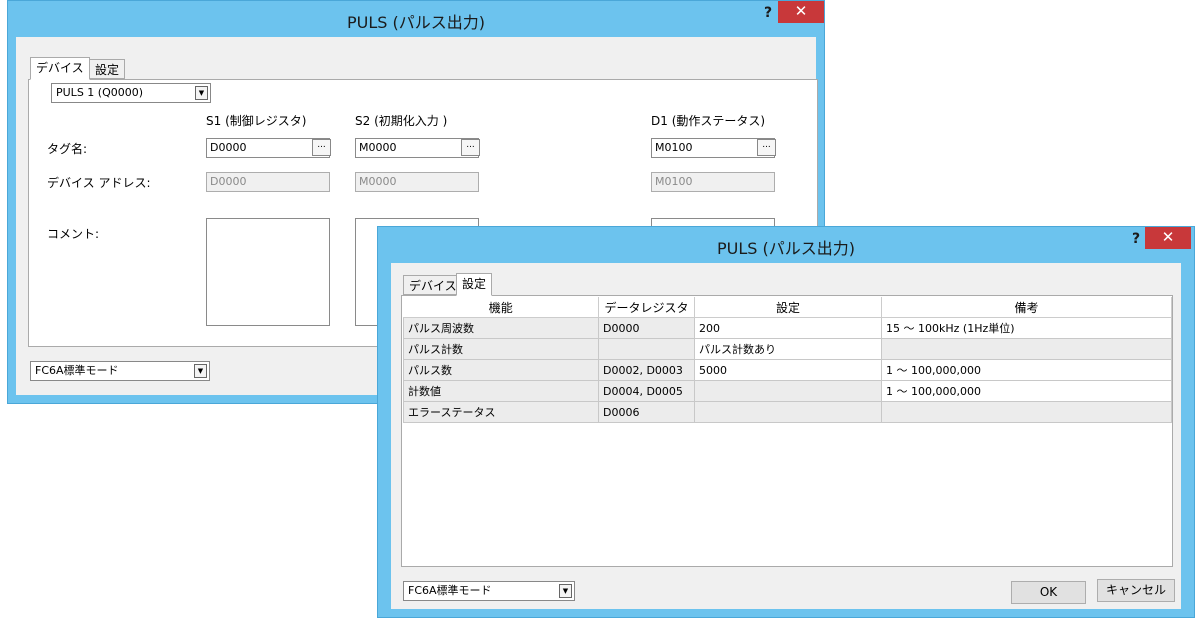  I want to click on cell-data-register: D0000, so click(646, 328).